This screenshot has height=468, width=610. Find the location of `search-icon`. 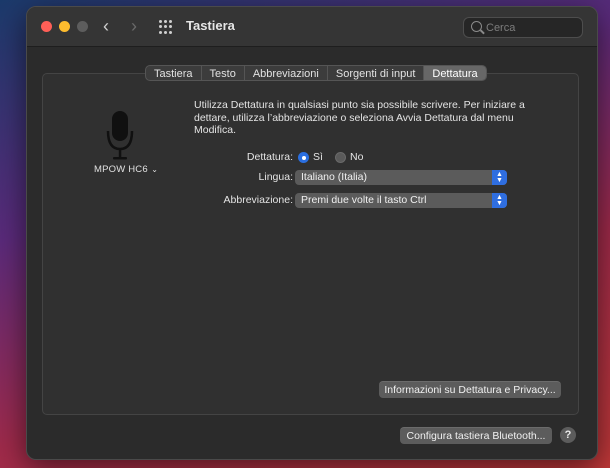

search-icon is located at coordinates (476, 26).